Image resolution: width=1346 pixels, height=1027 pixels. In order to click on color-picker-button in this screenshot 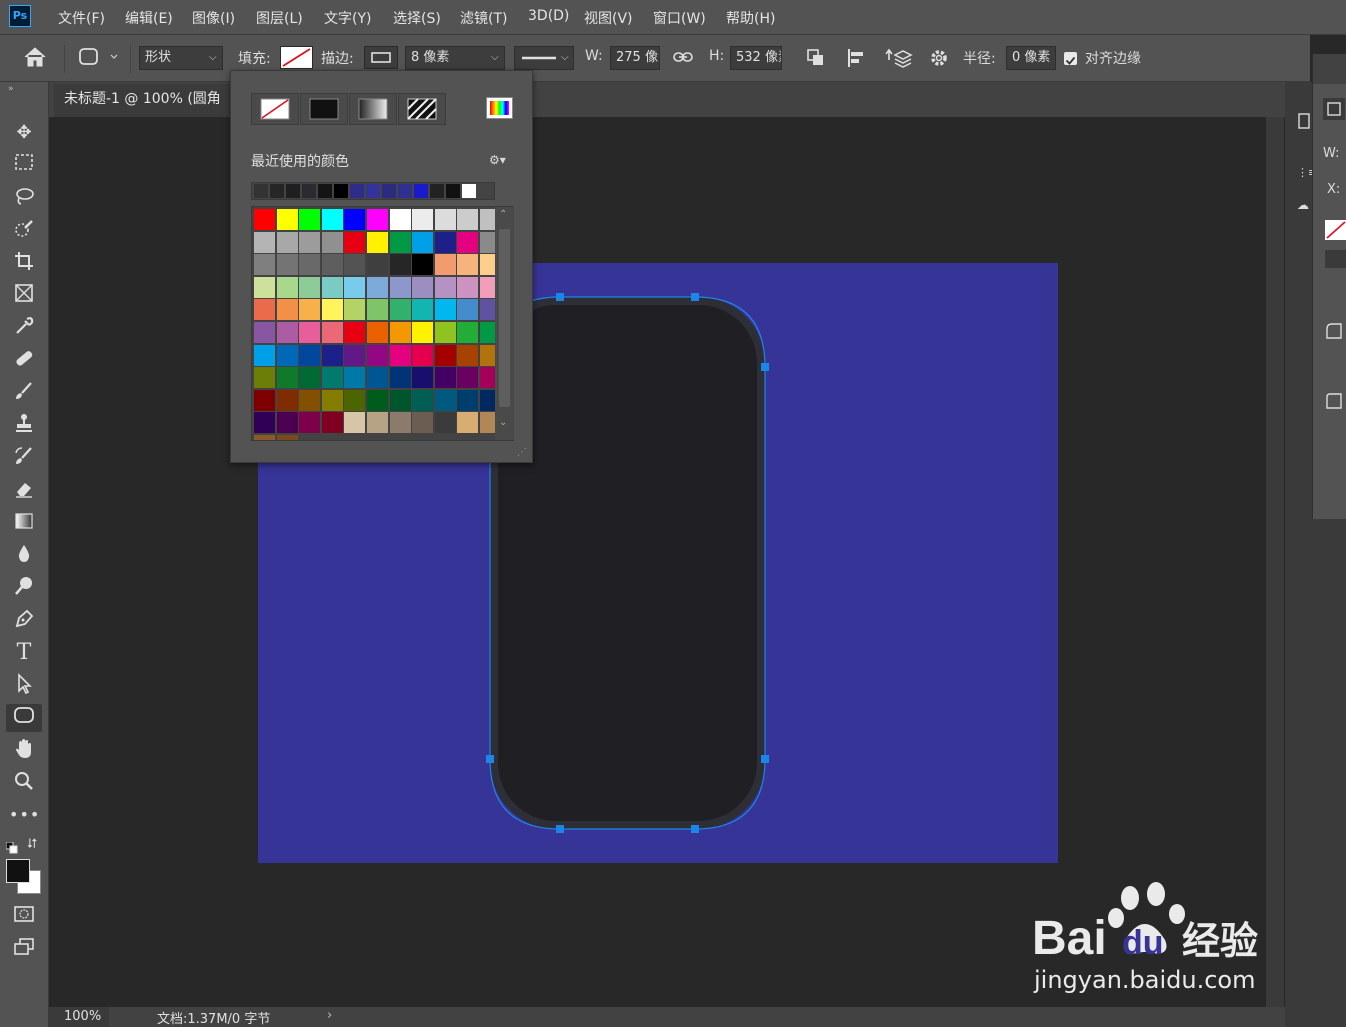, I will do `click(499, 108)`.